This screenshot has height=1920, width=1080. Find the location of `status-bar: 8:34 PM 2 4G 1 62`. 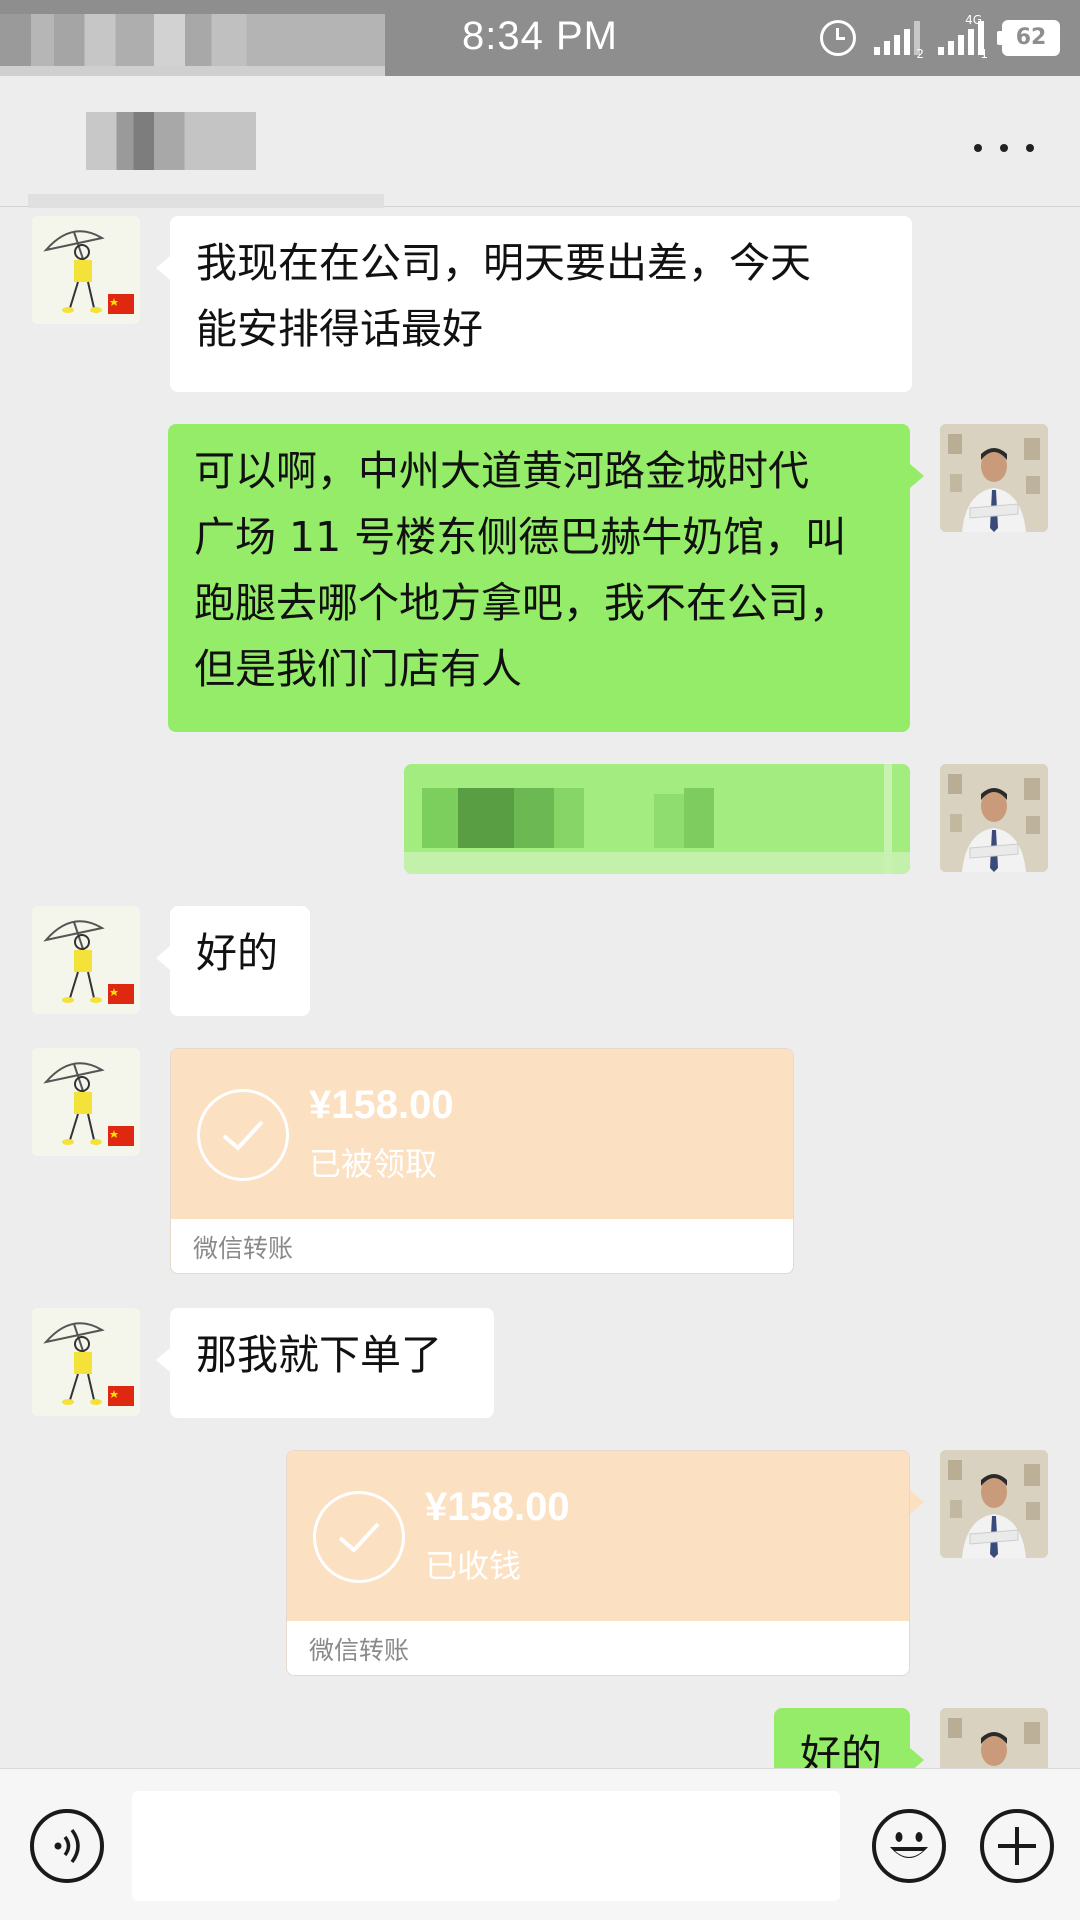

status-bar: 8:34 PM 2 4G 1 62 is located at coordinates (540, 41).